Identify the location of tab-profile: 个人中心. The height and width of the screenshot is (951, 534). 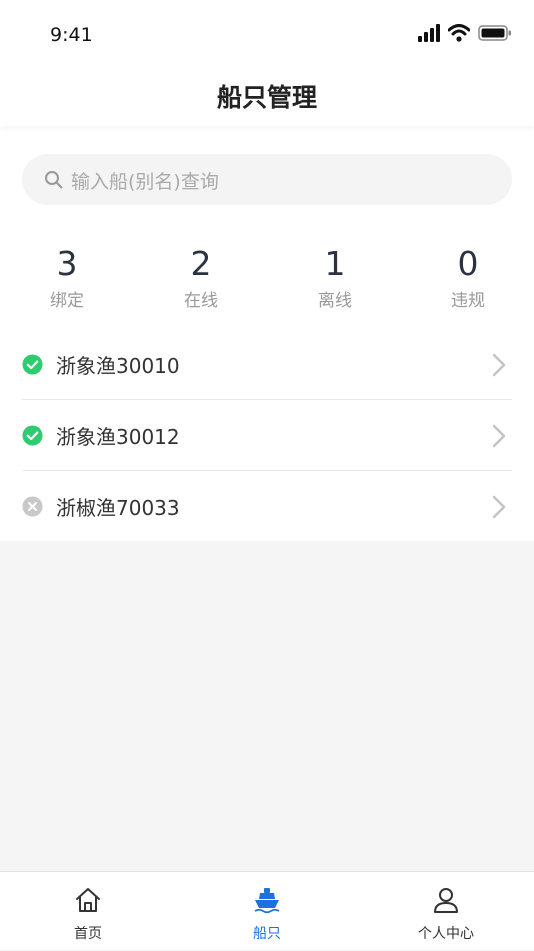
(446, 911).